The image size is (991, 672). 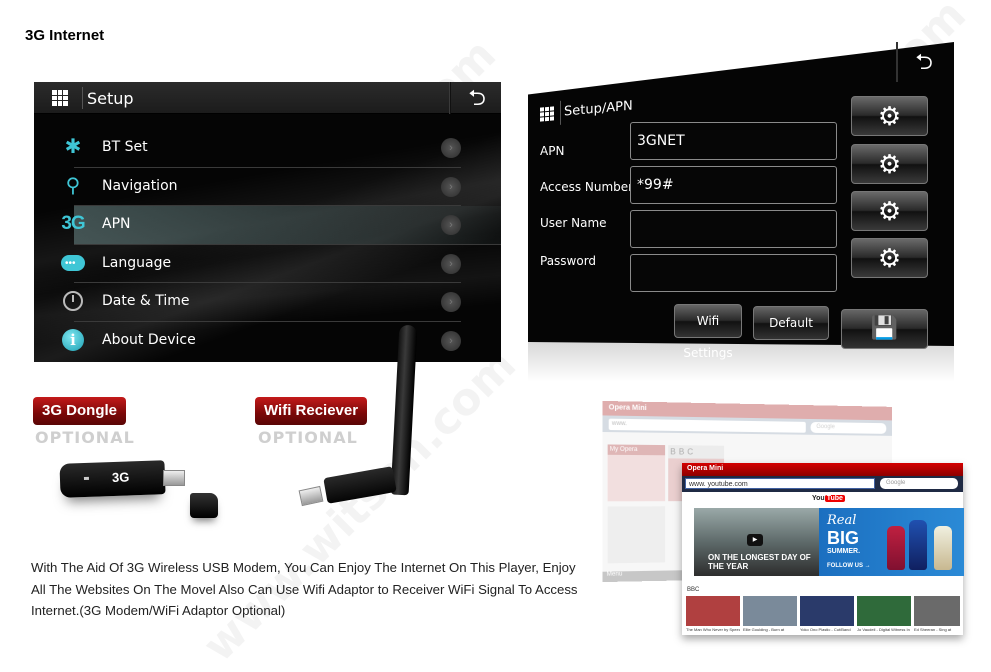 What do you see at coordinates (281, 225) in the screenshot?
I see `menu-item-apn: 3G APN ›` at bounding box center [281, 225].